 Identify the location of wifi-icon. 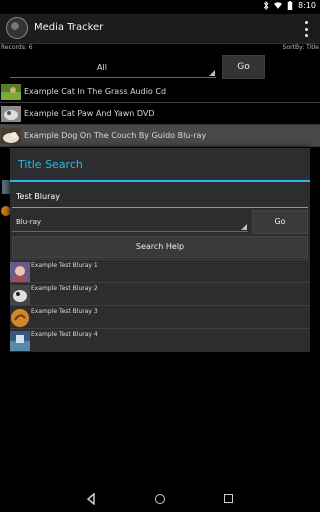
(278, 5).